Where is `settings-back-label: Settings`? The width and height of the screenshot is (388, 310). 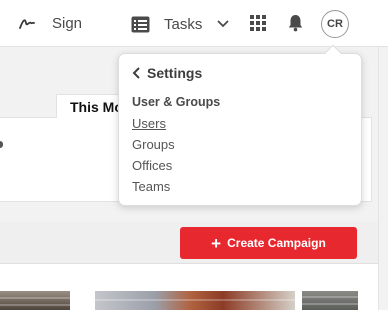 settings-back-label: Settings is located at coordinates (175, 73).